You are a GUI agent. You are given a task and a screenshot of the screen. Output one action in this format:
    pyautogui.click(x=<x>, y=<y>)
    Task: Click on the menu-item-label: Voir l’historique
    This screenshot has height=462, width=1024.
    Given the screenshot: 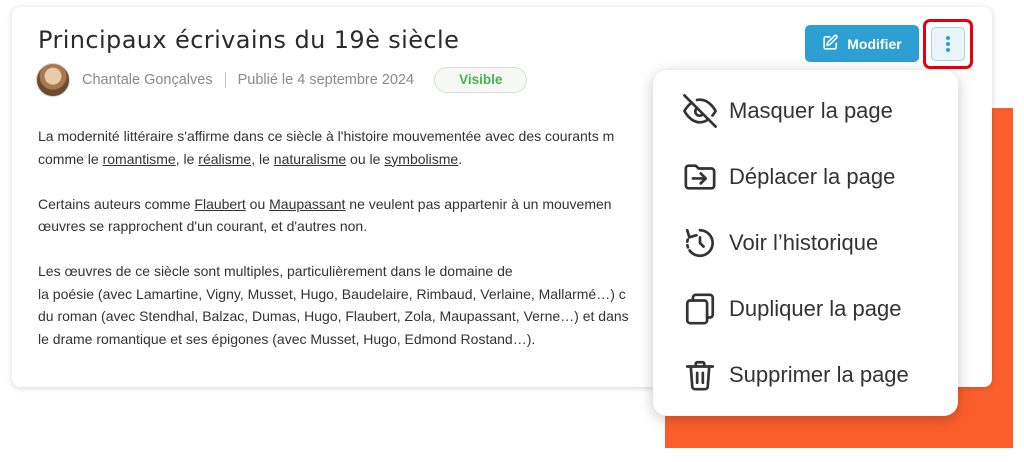 What is the action you would take?
    pyautogui.click(x=804, y=242)
    